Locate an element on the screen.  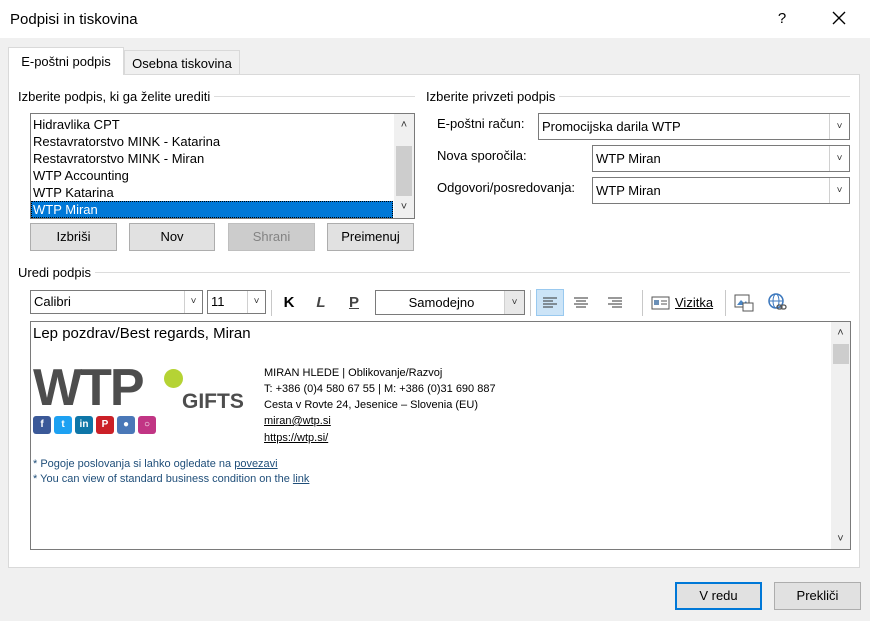
tab-personal-stationery-label: Osebna tiskovina is located at coordinates (182, 63).